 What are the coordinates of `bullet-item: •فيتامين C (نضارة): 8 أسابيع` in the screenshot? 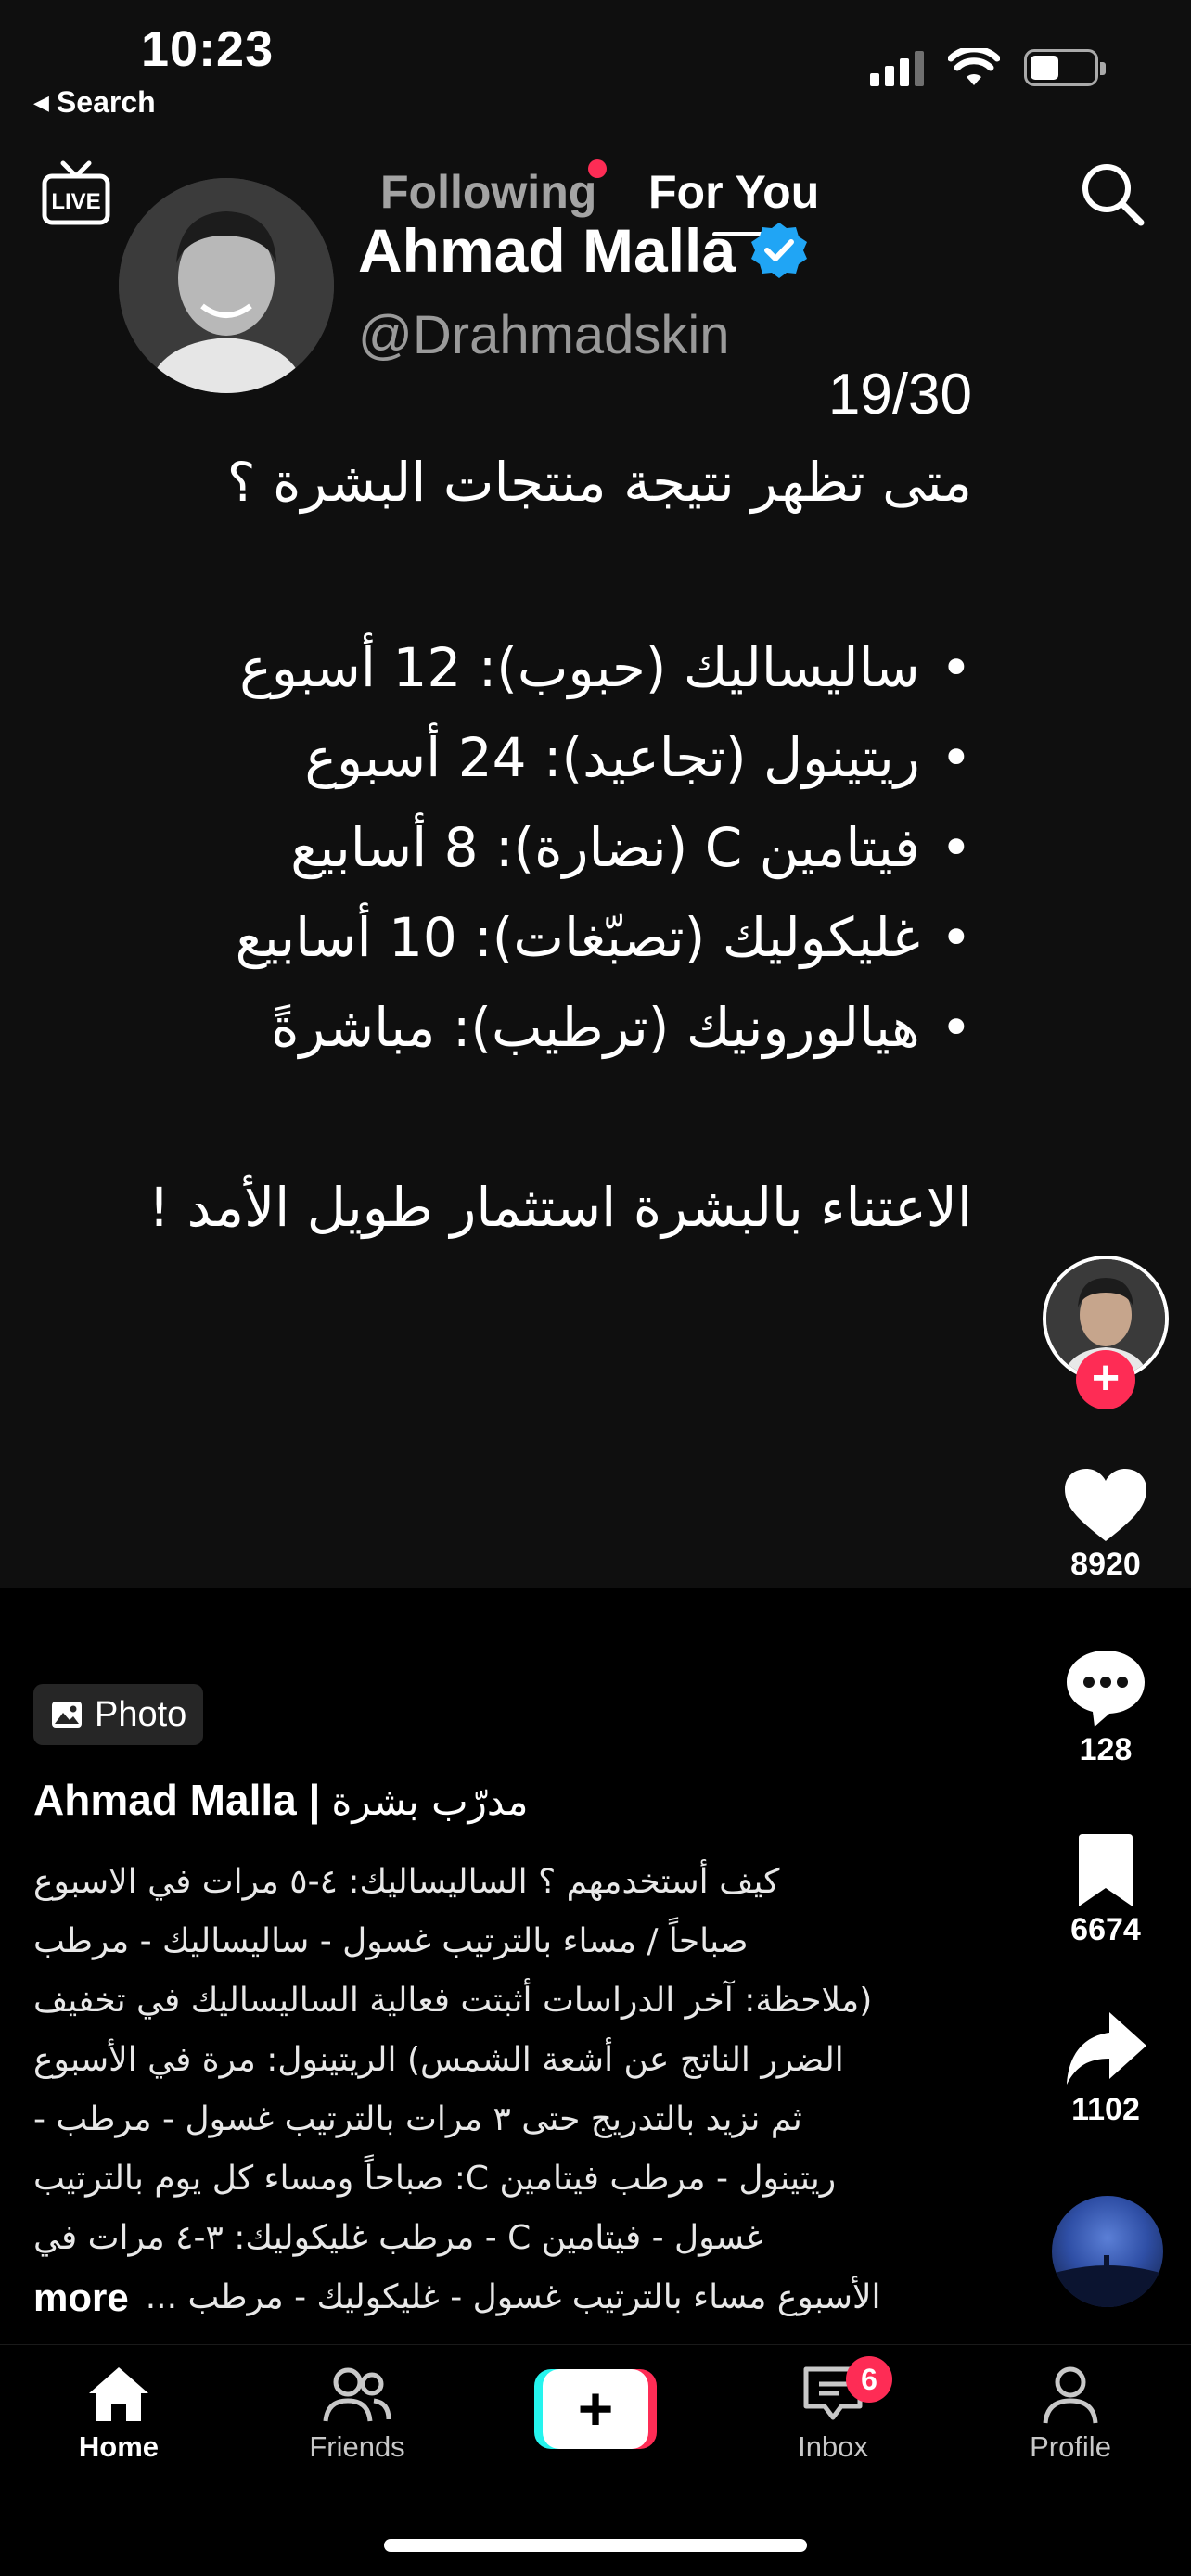 It's located at (631, 847).